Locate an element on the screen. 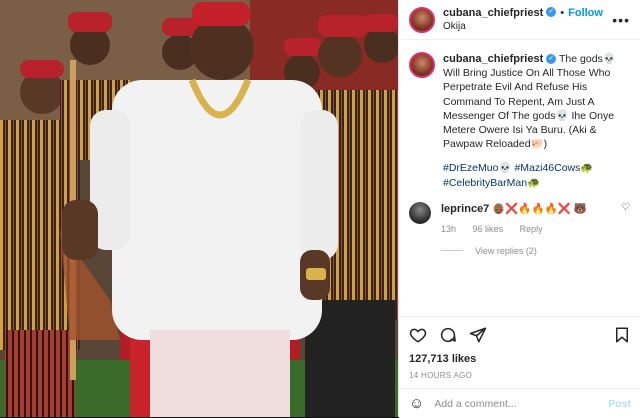 This screenshot has height=418, width=640. post-header: cubana_chiefpriest ✓ • Follow Okija ••• is located at coordinates (519, 20).